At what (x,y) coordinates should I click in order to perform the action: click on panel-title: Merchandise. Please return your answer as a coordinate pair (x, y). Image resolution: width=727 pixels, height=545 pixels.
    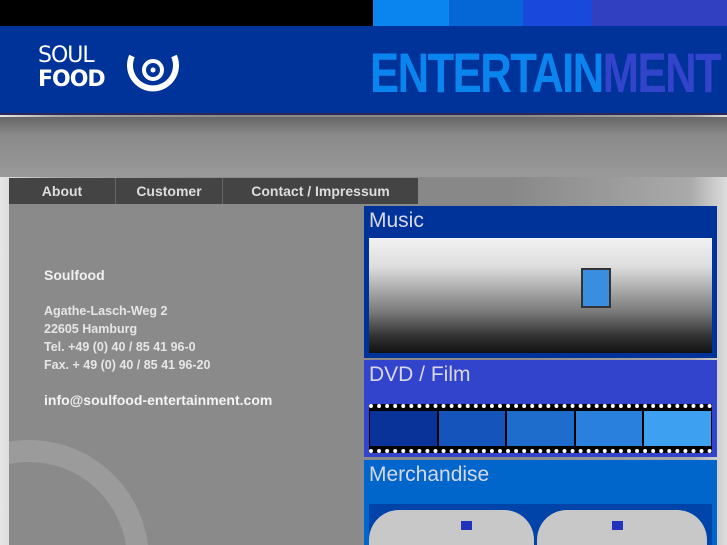
    Looking at the image, I should click on (429, 474).